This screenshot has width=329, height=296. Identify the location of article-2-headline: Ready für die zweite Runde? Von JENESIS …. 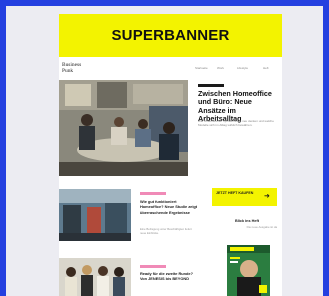
(169, 276).